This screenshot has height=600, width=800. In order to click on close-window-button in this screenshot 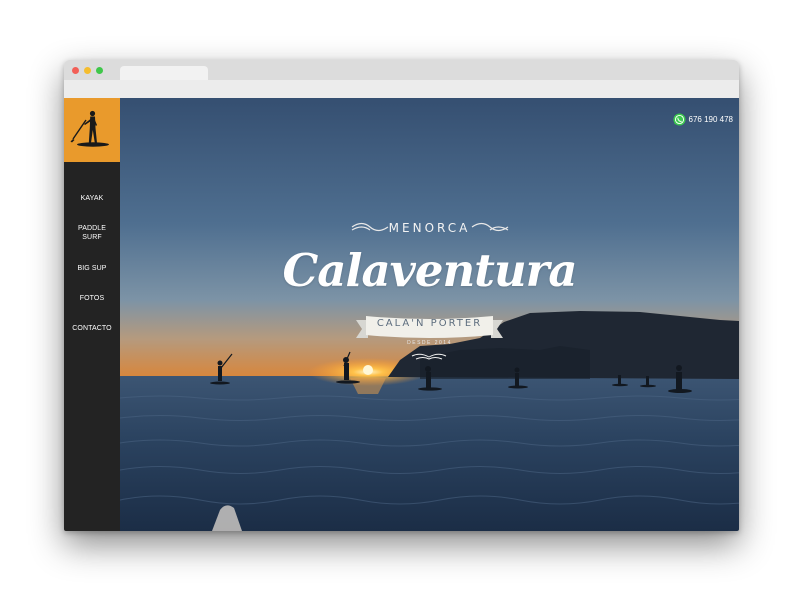, I will do `click(75, 70)`.